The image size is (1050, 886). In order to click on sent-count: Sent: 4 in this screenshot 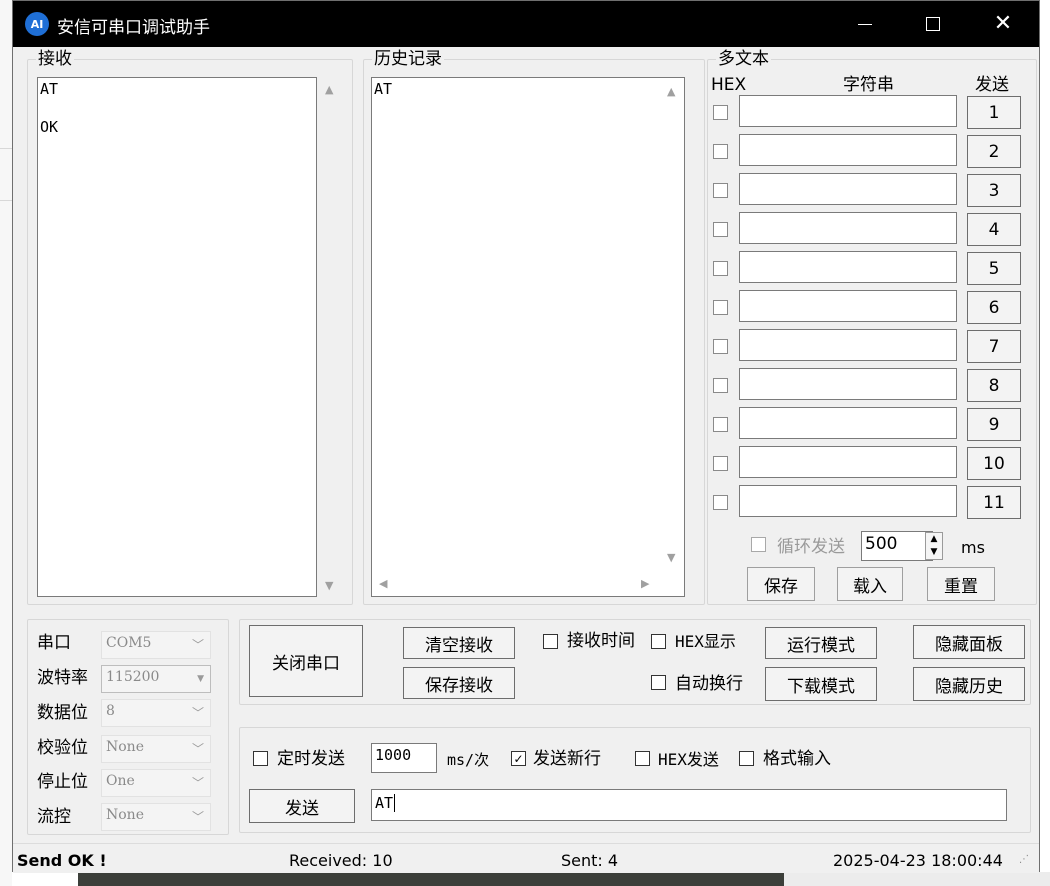, I will do `click(590, 860)`.